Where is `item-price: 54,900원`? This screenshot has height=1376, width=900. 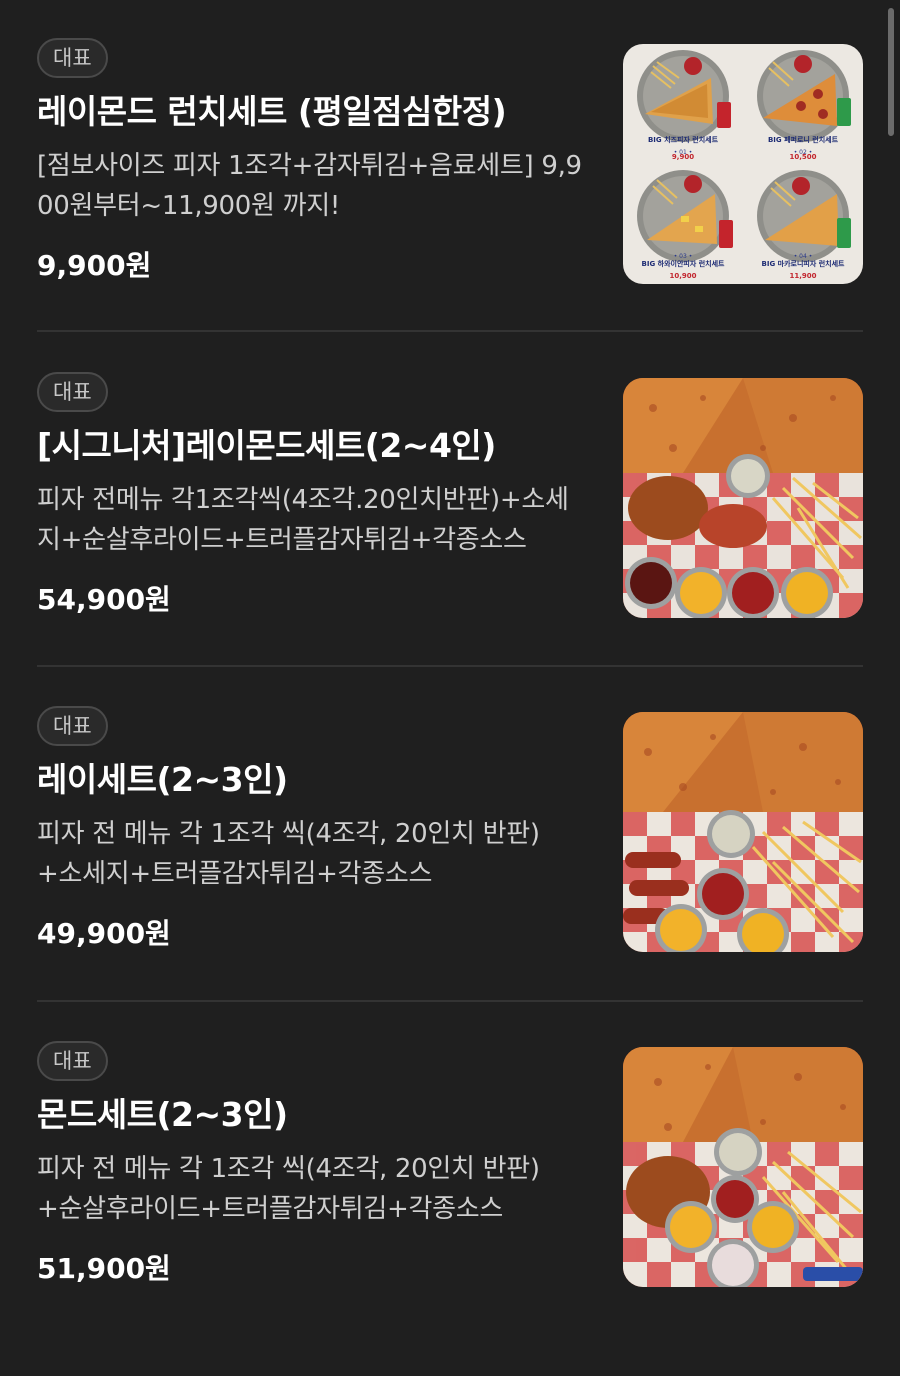
item-price: 54,900원 is located at coordinates (104, 599).